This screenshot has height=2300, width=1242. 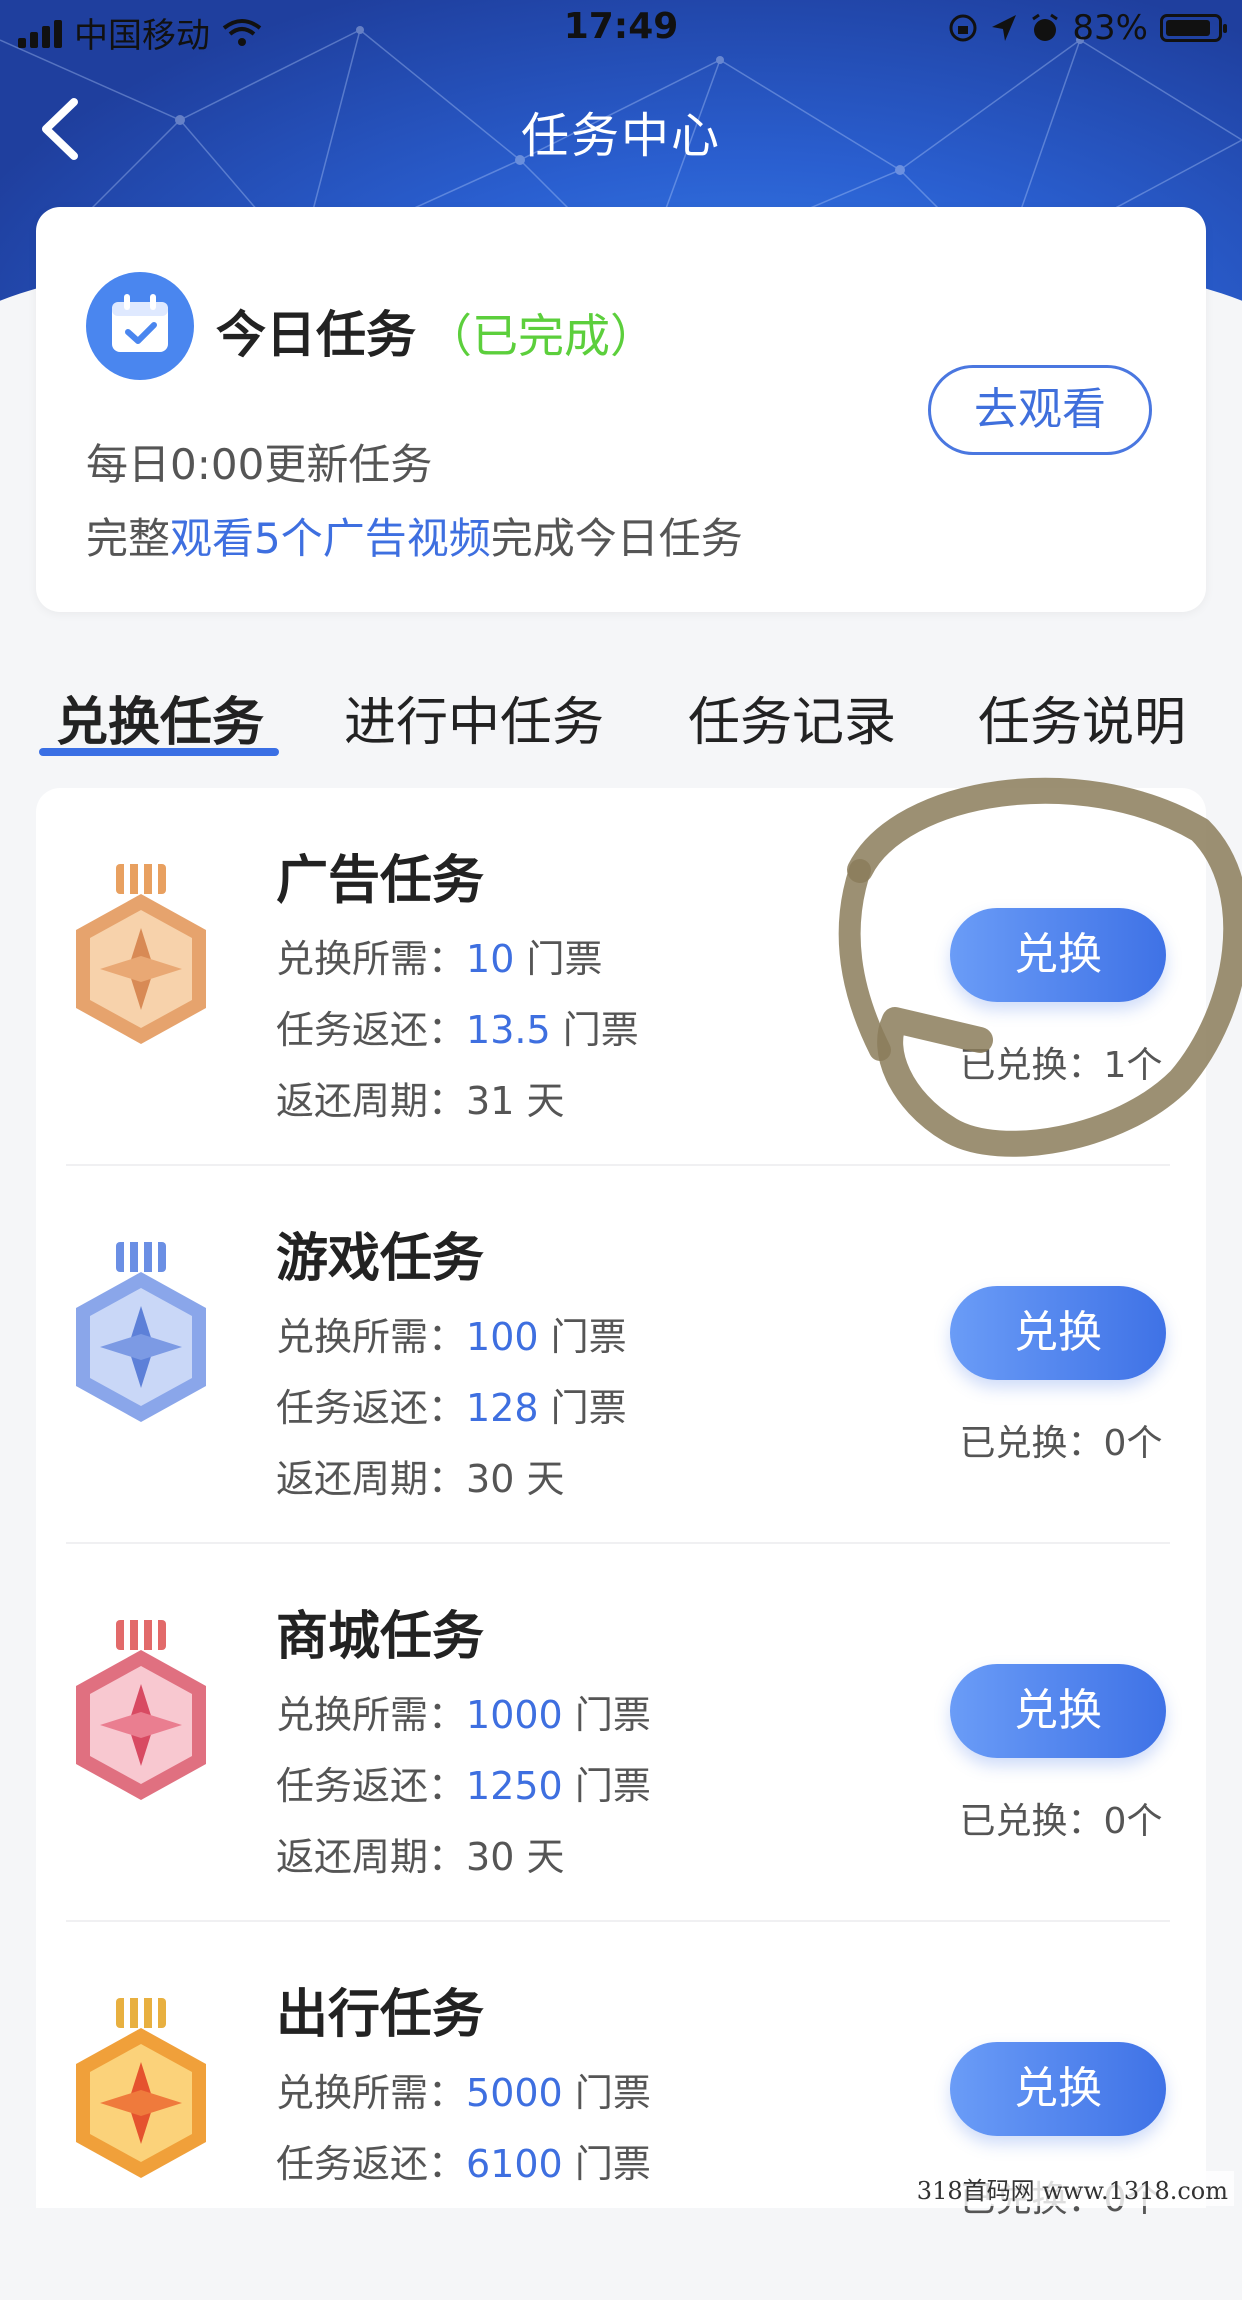 I want to click on today-task-title: 今日任务 （已完成）, so click(x=436, y=331).